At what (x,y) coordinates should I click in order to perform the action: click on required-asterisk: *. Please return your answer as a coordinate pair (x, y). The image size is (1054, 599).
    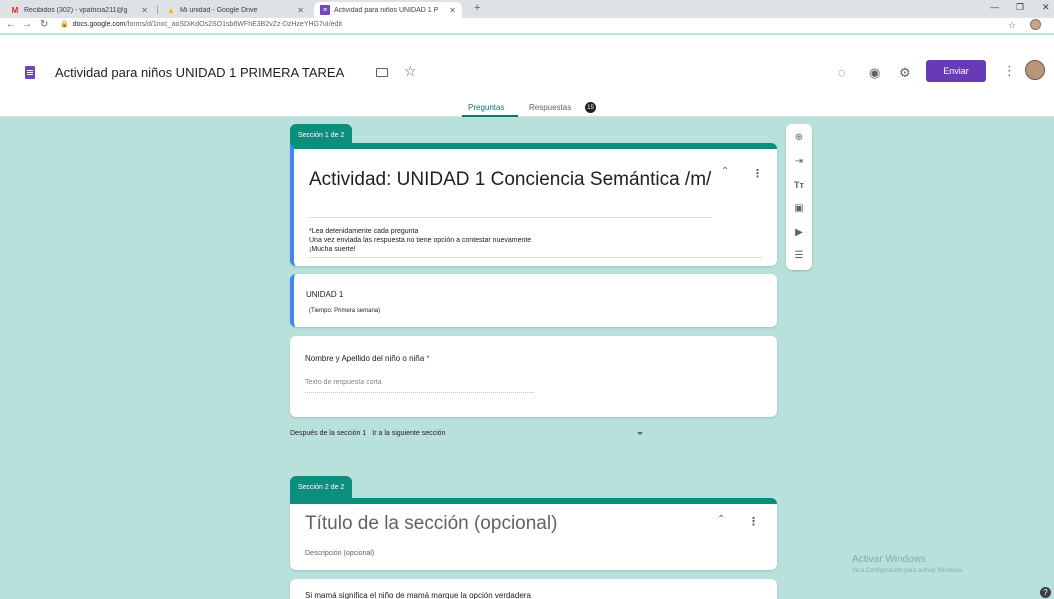
    Looking at the image, I should click on (428, 358).